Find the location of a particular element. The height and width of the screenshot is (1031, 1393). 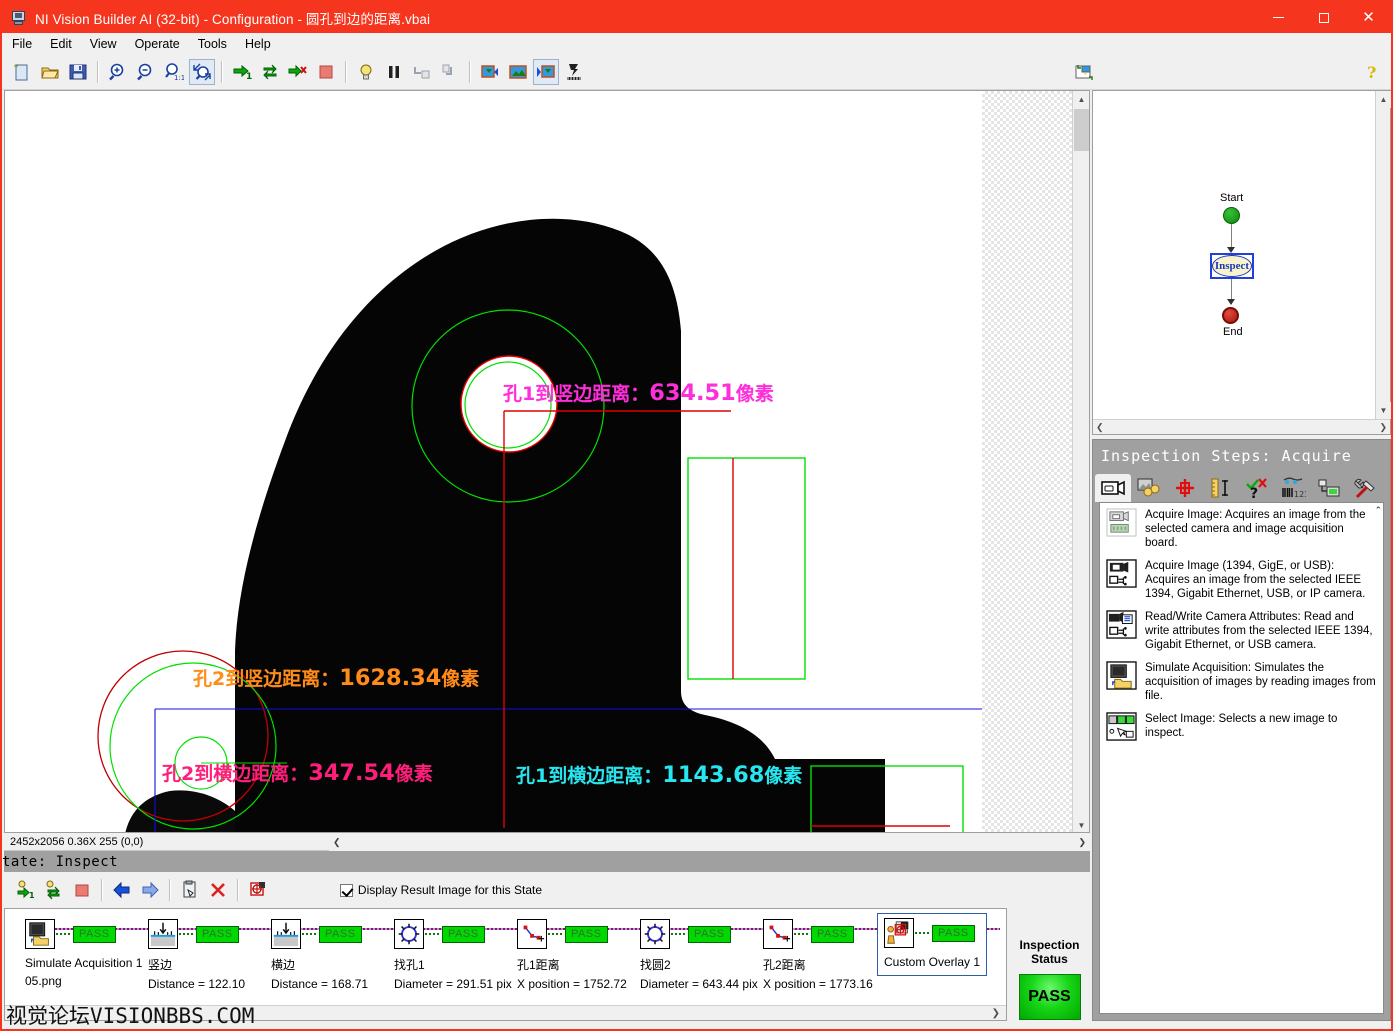

previous-image-button is located at coordinates (490, 72).